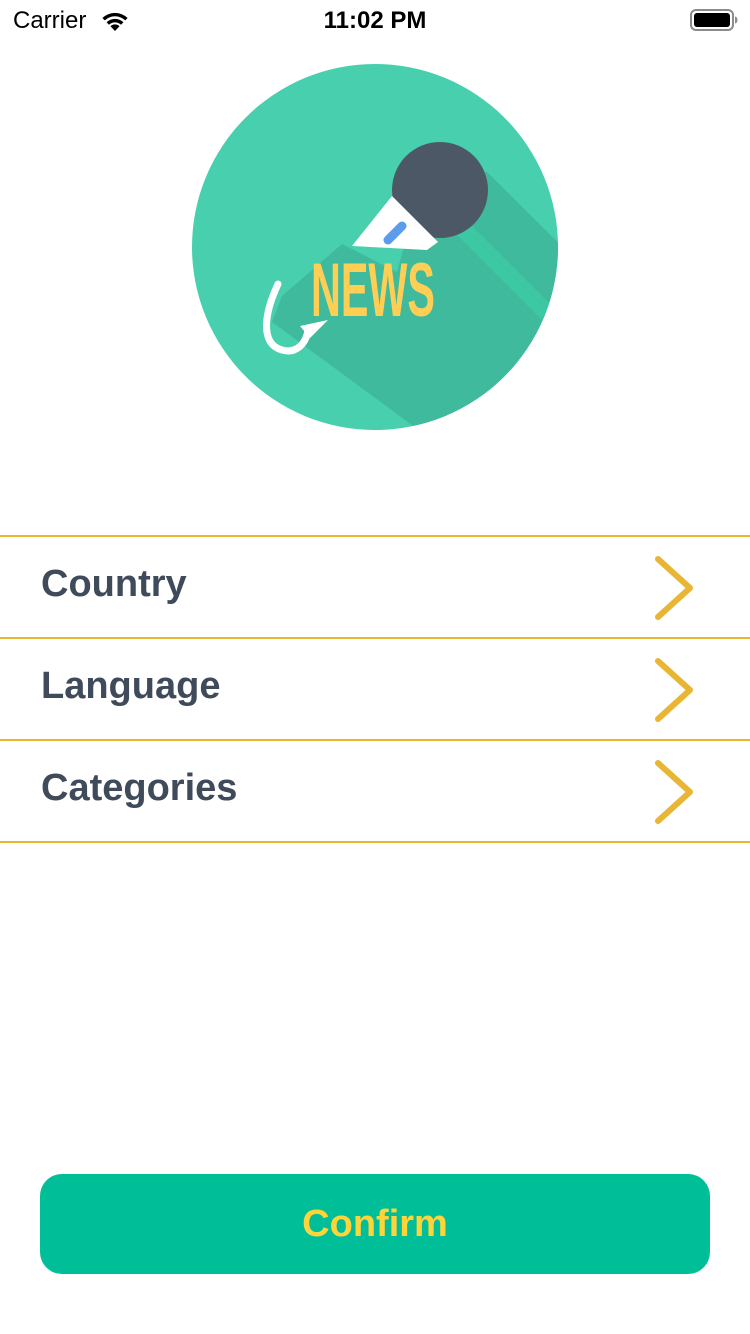 The image size is (750, 1334). What do you see at coordinates (375, 588) in the screenshot?
I see `country-row: Country` at bounding box center [375, 588].